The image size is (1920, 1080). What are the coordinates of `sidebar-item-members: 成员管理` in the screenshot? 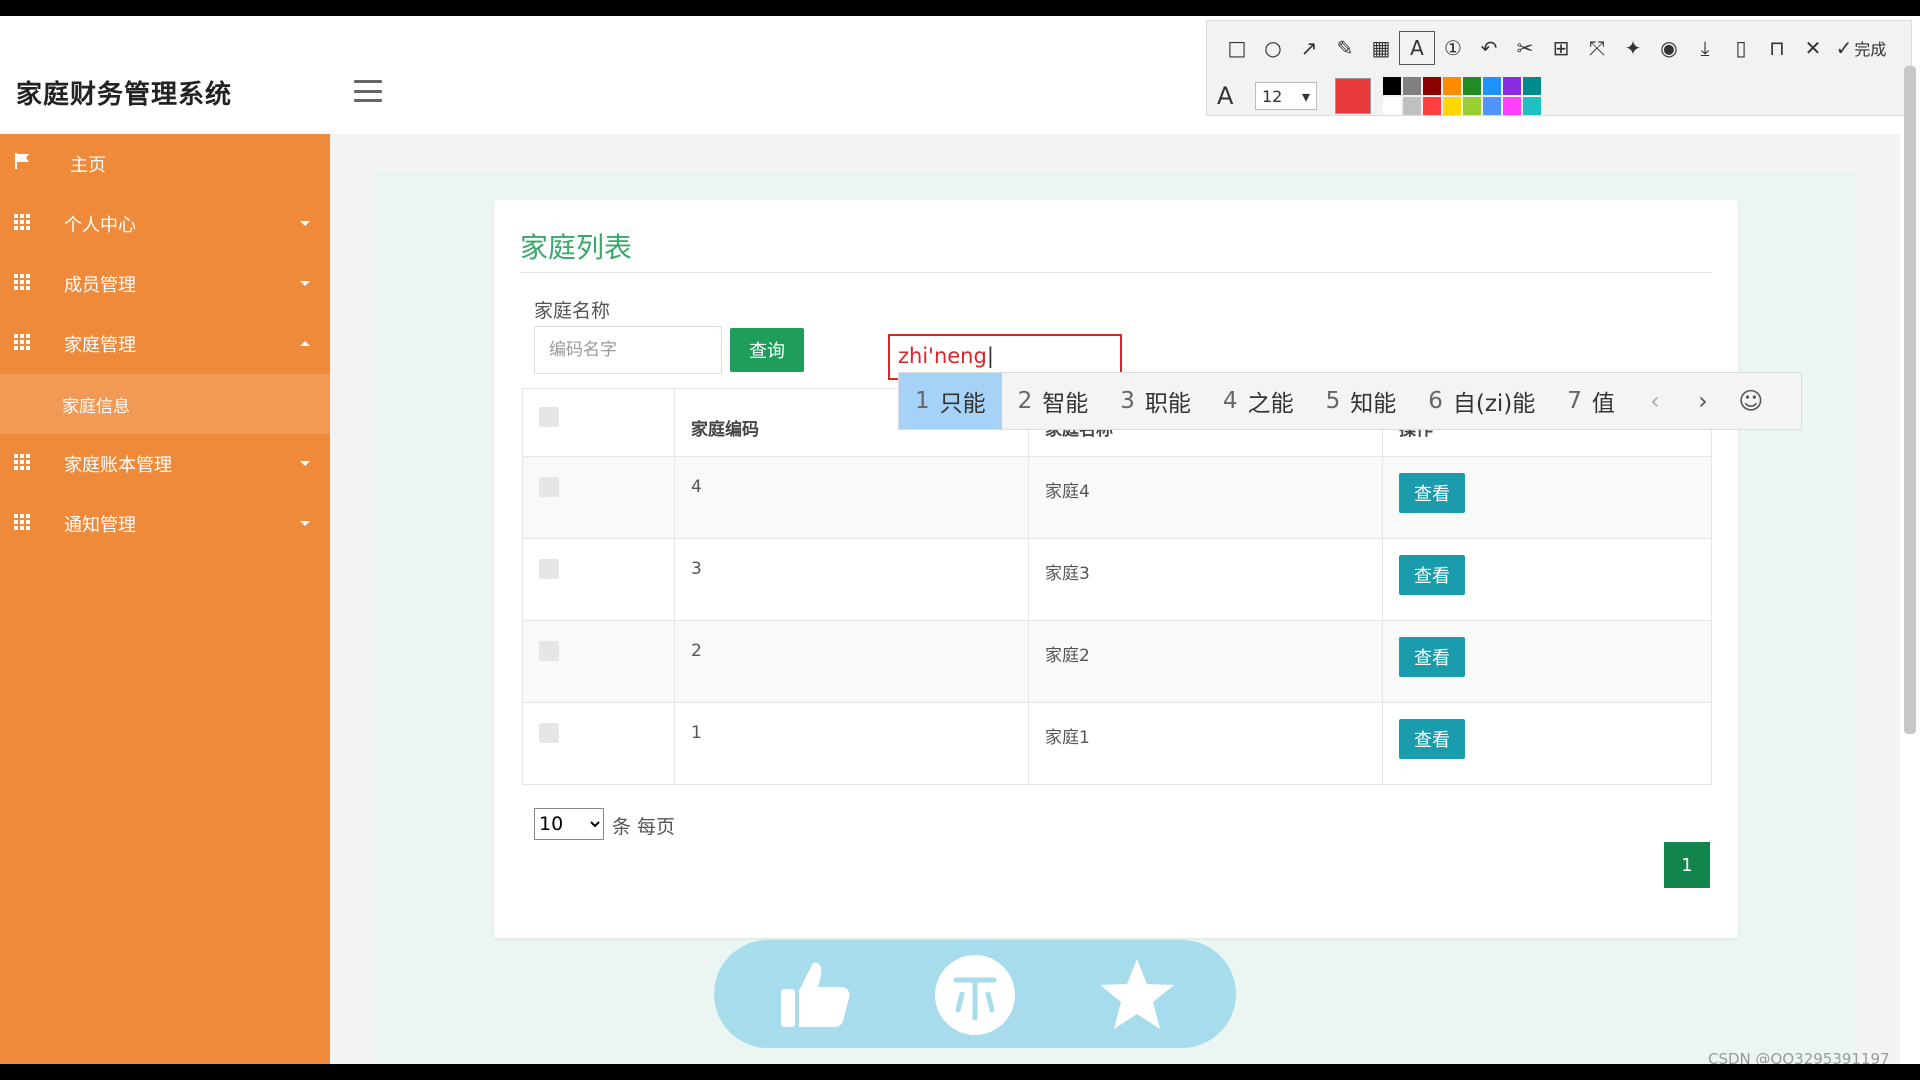 It's located at (165, 284).